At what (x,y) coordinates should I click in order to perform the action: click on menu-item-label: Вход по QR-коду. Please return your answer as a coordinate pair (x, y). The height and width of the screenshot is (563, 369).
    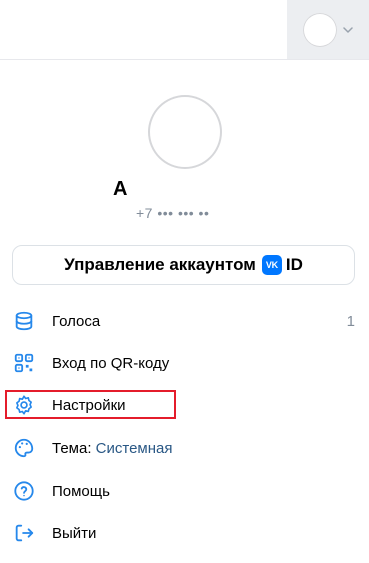
    Looking at the image, I should click on (111, 363).